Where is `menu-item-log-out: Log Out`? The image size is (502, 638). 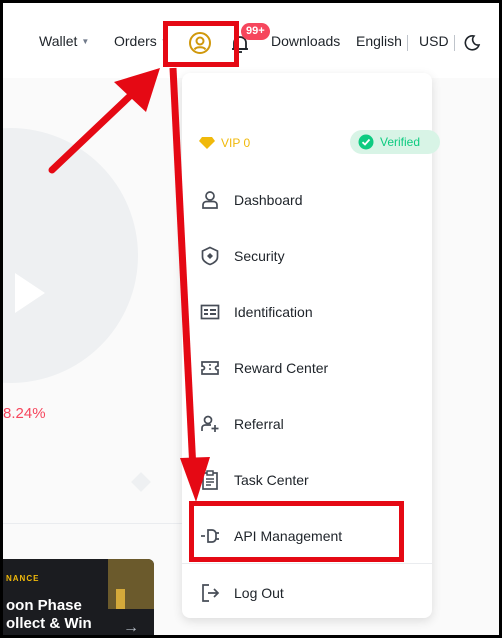 menu-item-log-out: Log Out is located at coordinates (307, 593).